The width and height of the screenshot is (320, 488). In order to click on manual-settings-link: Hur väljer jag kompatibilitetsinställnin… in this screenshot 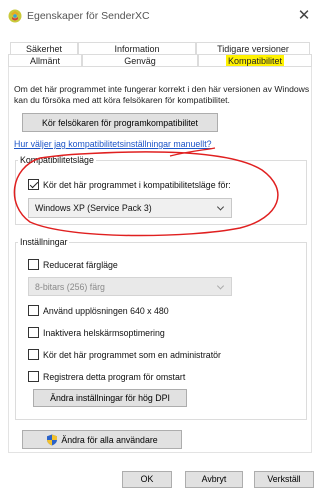, I will do `click(113, 144)`.